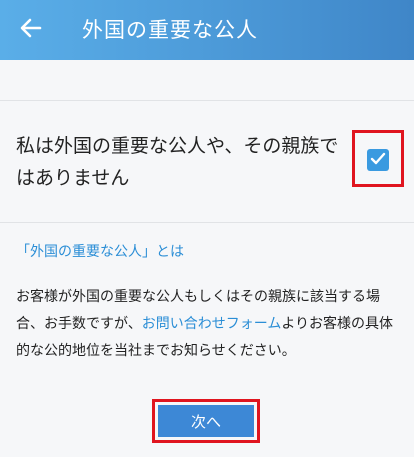  Describe the element at coordinates (177, 162) in the screenshot. I see `confirmation-label: 私は外国の重要な公人や、その親族ではありません` at that location.